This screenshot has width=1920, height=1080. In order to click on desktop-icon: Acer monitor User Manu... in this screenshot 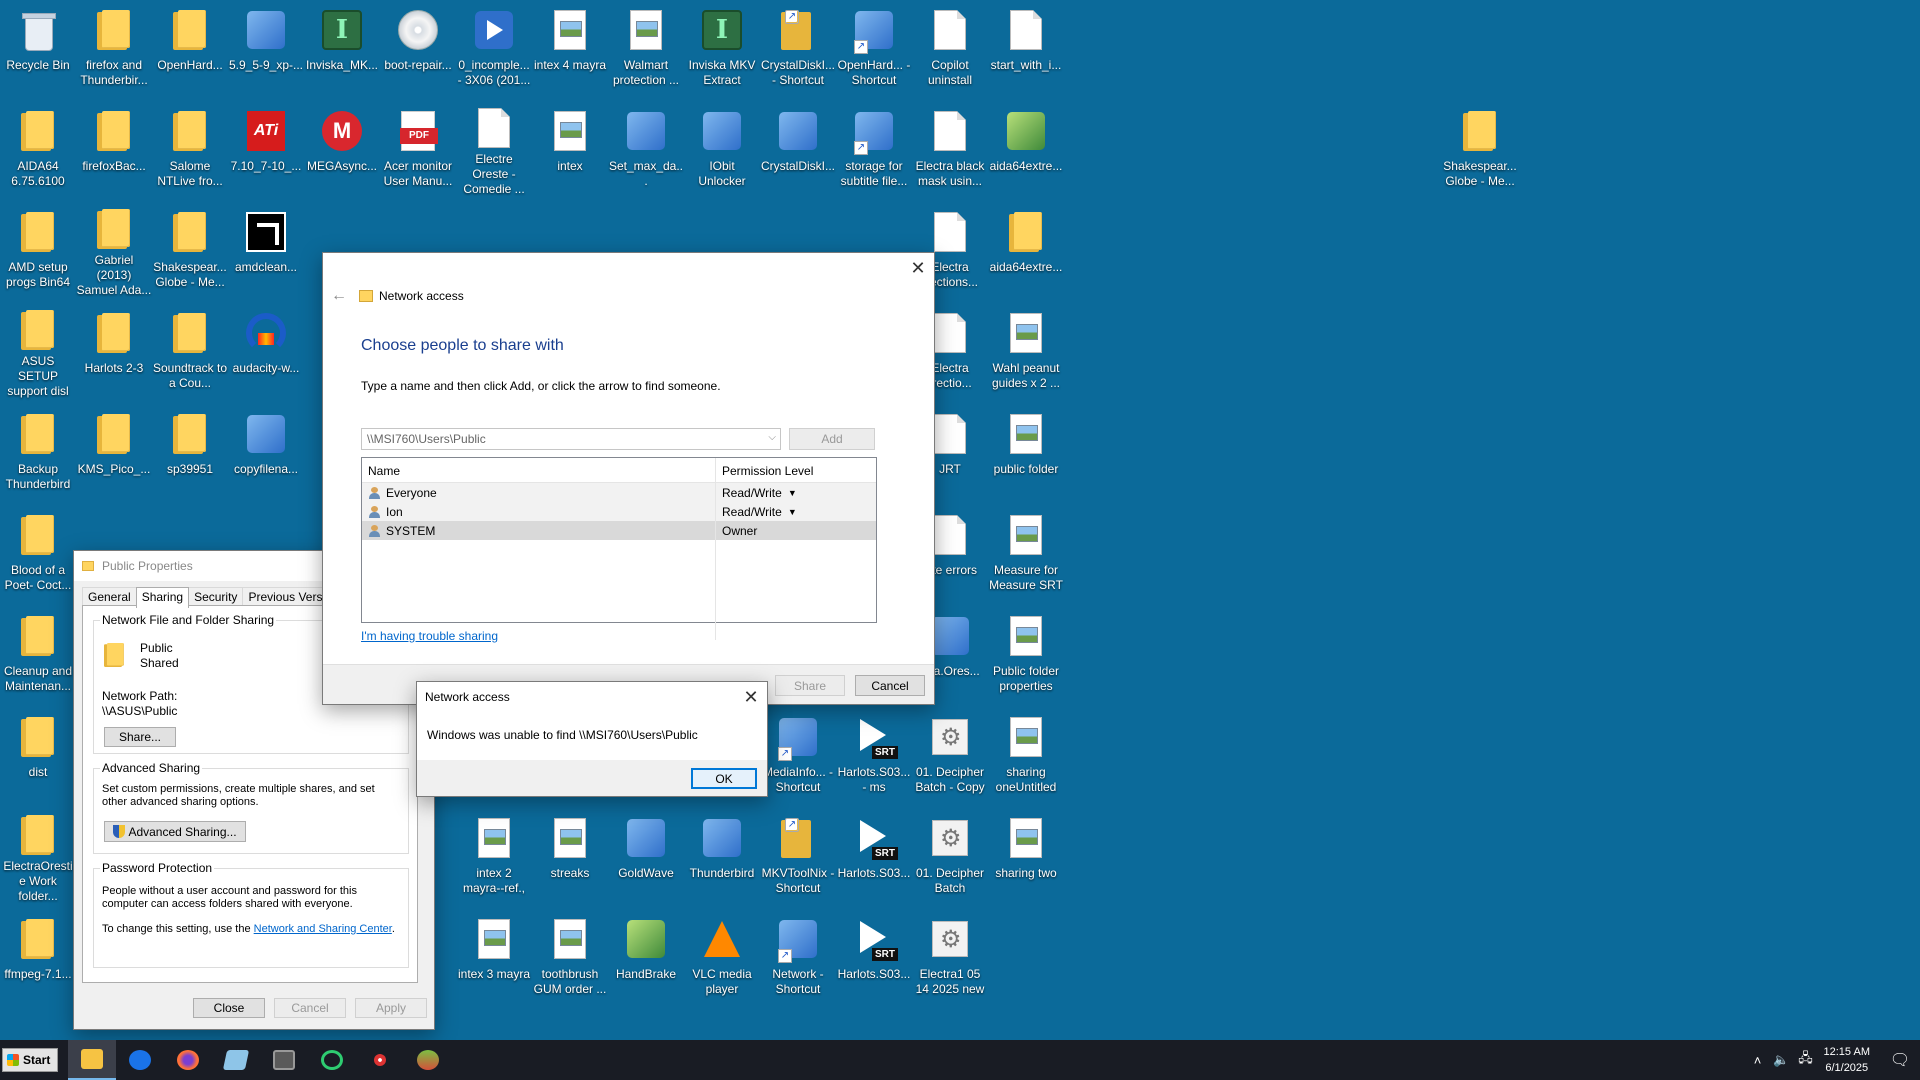, I will do `click(418, 149)`.